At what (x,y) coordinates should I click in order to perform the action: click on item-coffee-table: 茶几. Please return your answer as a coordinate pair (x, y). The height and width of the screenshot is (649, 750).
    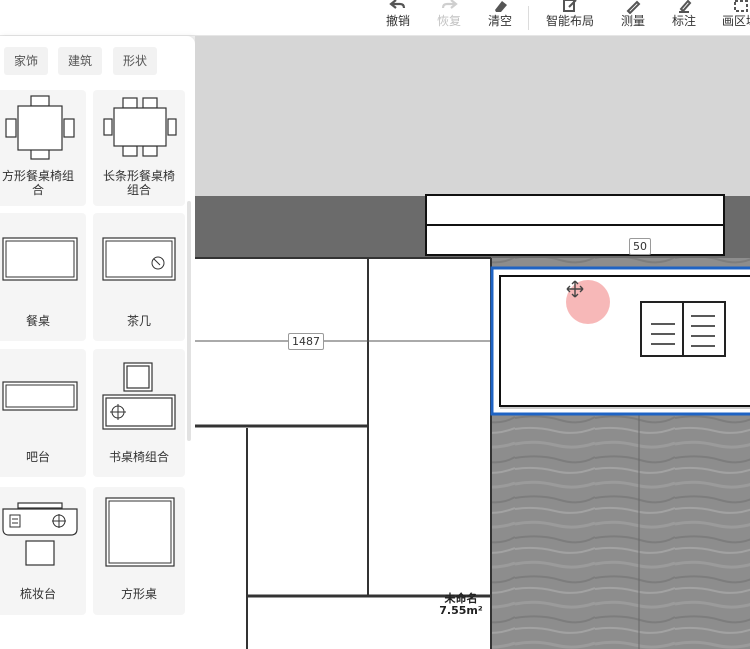
    Looking at the image, I should click on (139, 277).